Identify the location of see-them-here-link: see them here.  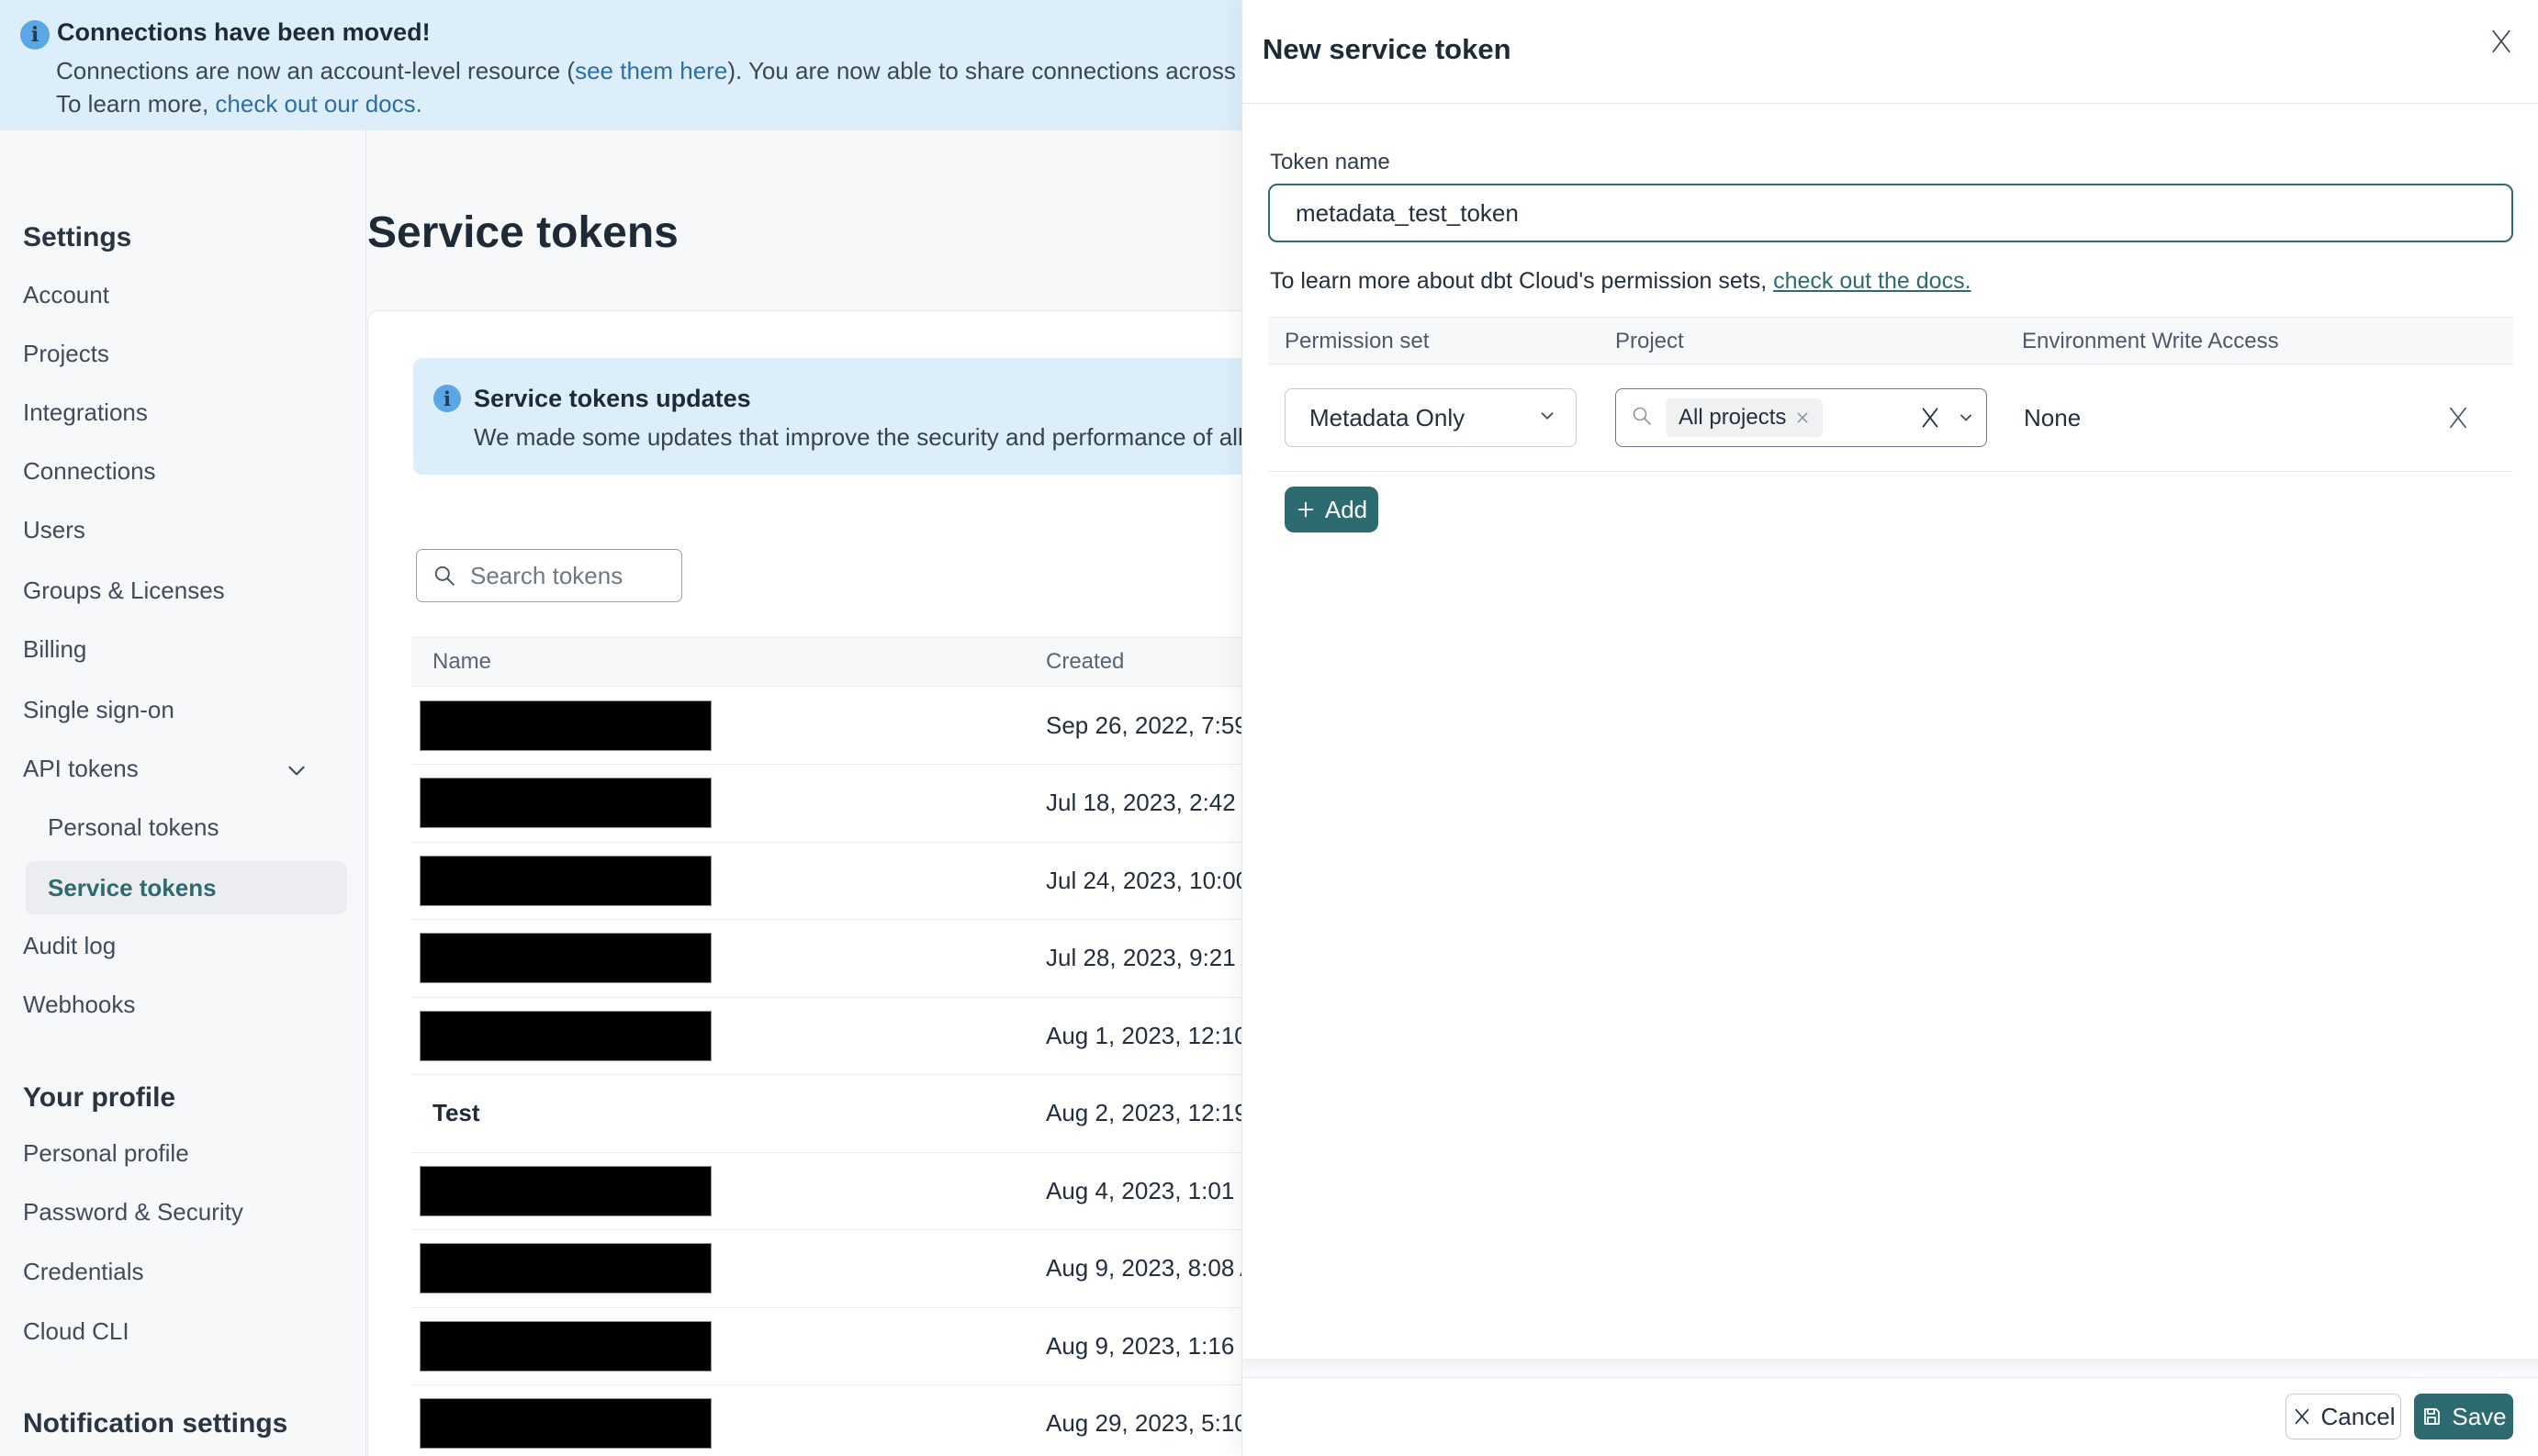
(651, 70).